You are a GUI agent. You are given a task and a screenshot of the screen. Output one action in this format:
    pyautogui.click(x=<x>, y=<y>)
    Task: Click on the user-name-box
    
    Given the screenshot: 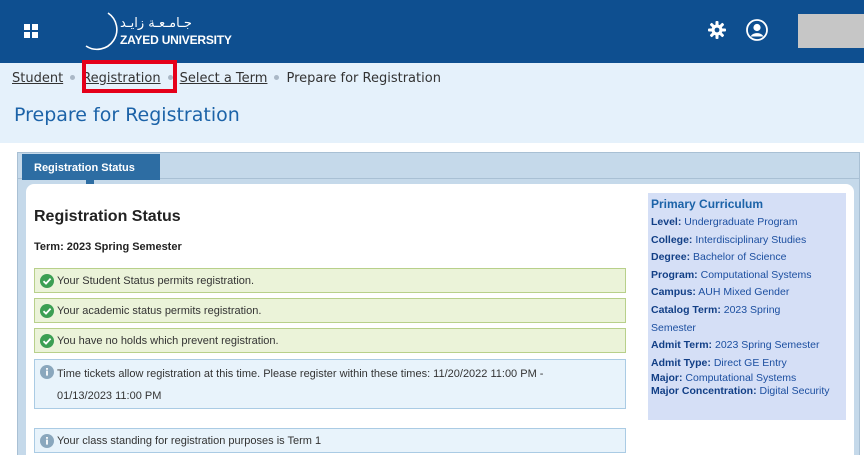 What is the action you would take?
    pyautogui.click(x=831, y=31)
    